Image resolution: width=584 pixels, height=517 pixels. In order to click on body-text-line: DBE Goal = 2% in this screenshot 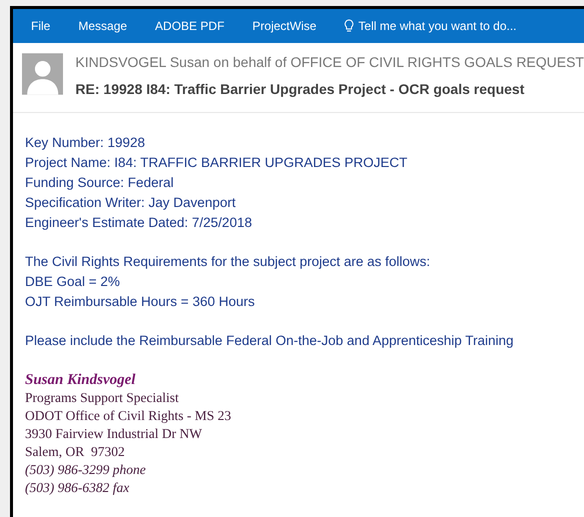, I will do `click(73, 282)`.